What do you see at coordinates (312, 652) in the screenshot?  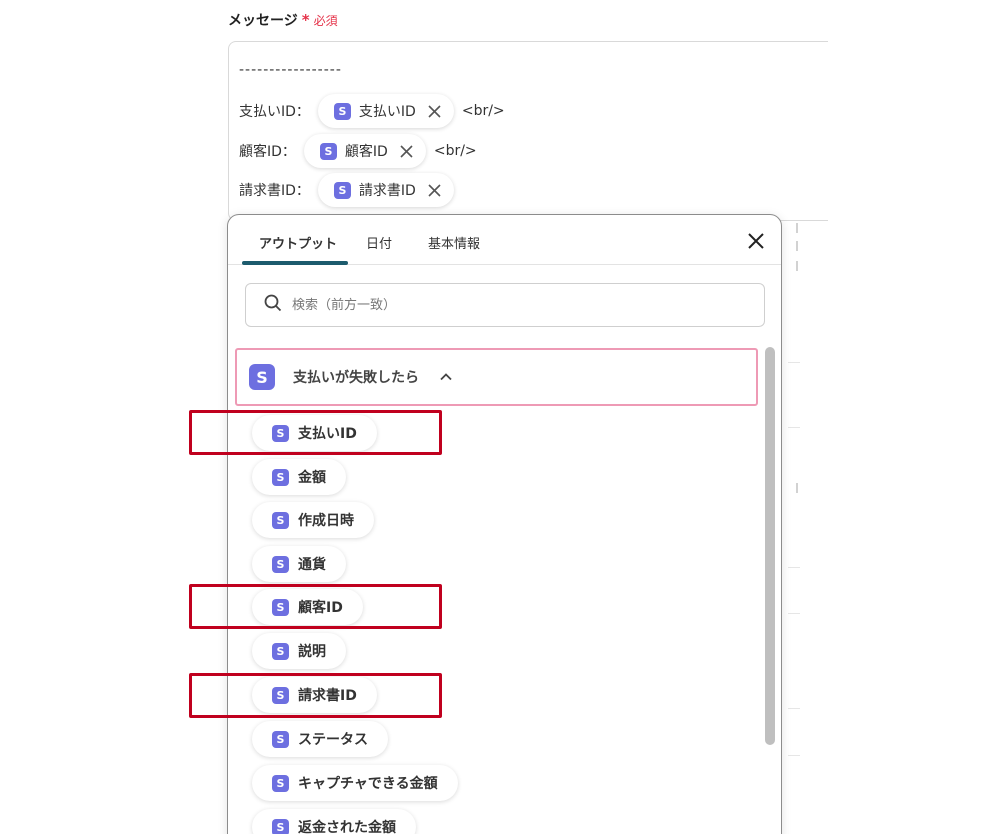 I see `output-item-label: 説明` at bounding box center [312, 652].